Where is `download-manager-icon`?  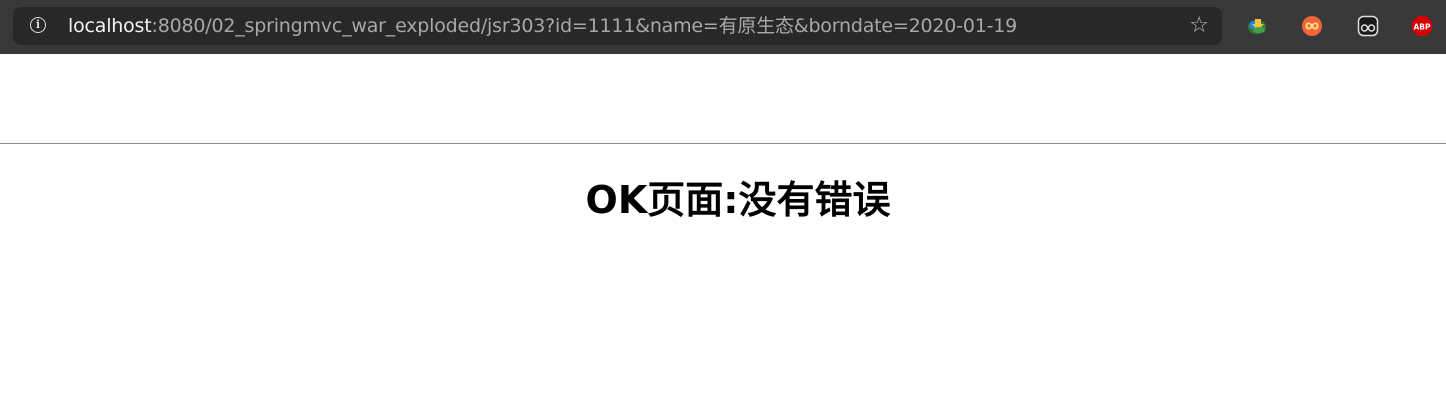
download-manager-icon is located at coordinates (1257, 26).